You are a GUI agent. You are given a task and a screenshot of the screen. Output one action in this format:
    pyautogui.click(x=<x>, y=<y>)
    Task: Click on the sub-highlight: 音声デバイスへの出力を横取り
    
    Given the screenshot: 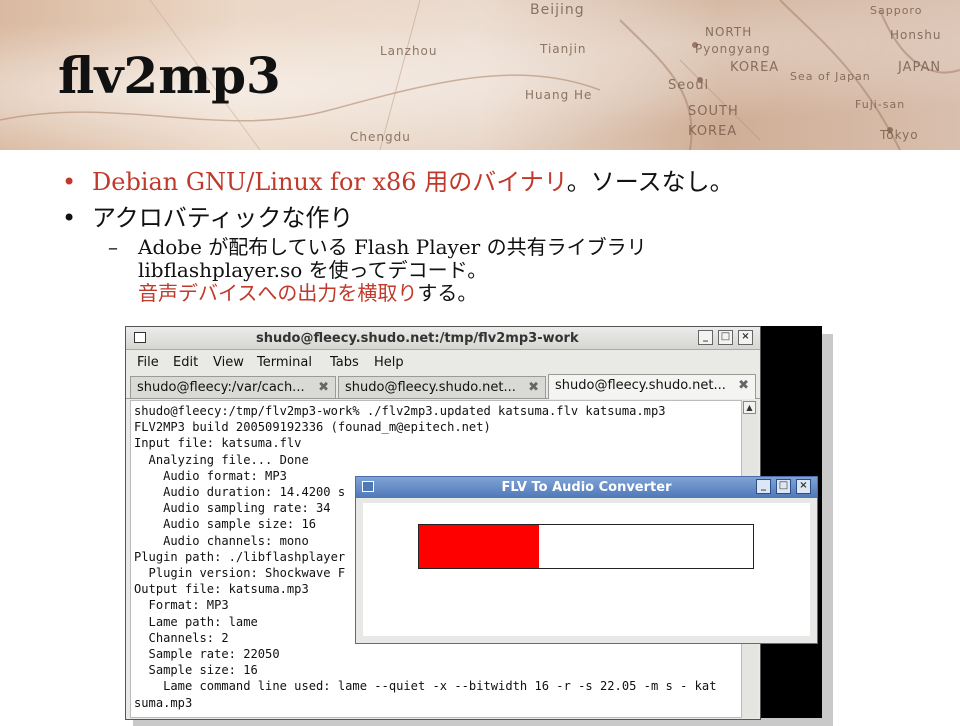 What is the action you would take?
    pyautogui.click(x=278, y=293)
    